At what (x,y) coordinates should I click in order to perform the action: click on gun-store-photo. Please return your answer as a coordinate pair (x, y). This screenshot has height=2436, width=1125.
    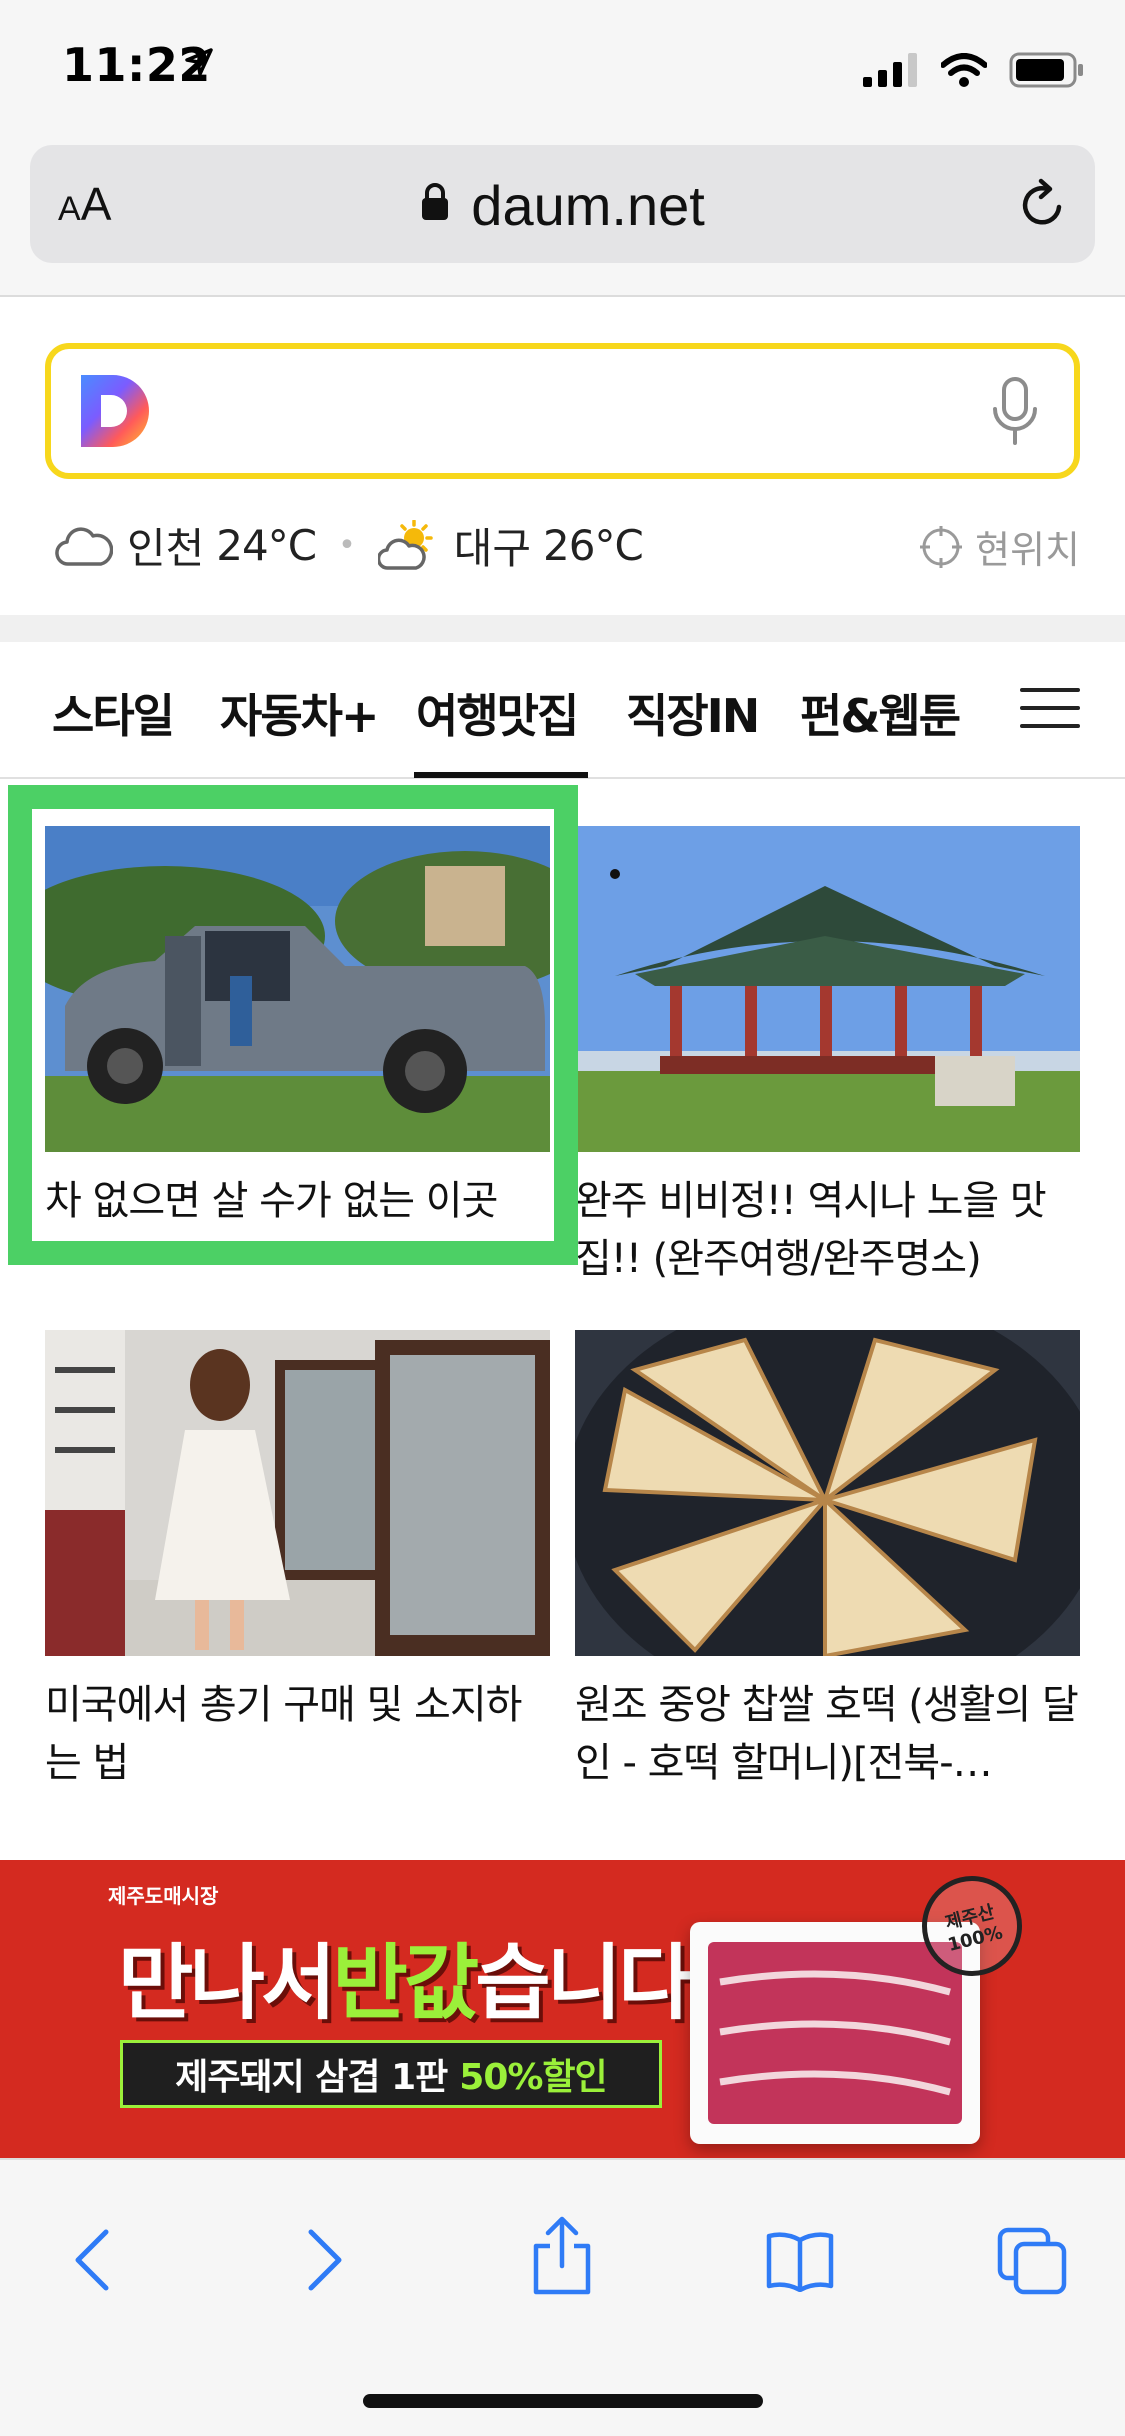
    Looking at the image, I should click on (297, 1493).